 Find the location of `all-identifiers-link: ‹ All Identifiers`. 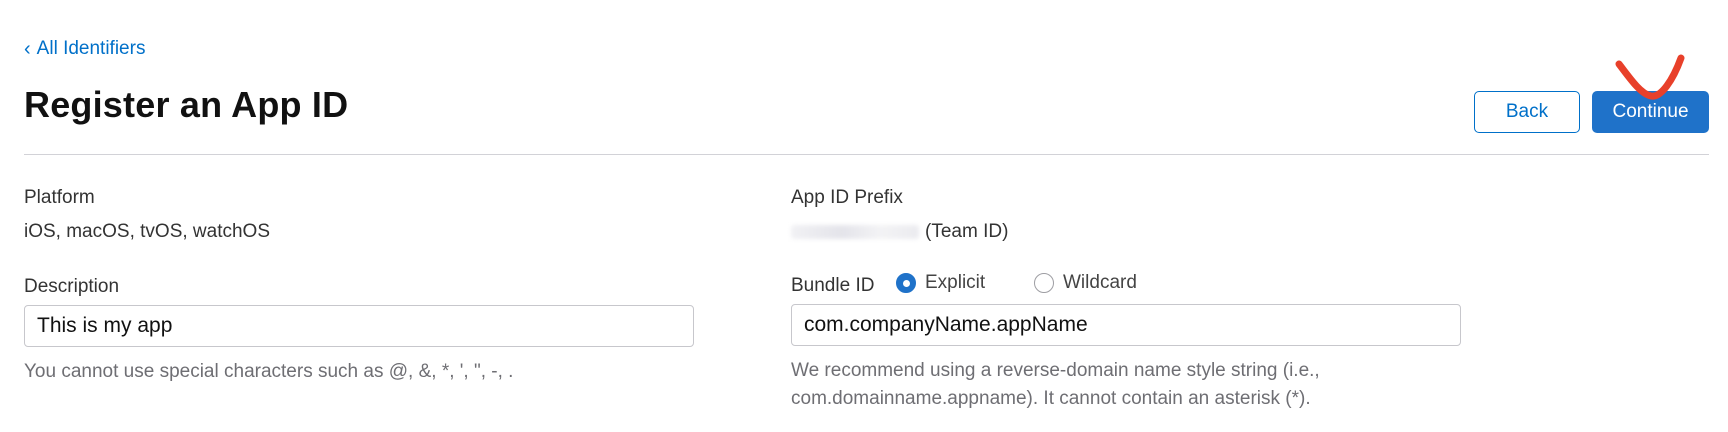

all-identifiers-link: ‹ All Identifiers is located at coordinates (84, 49).